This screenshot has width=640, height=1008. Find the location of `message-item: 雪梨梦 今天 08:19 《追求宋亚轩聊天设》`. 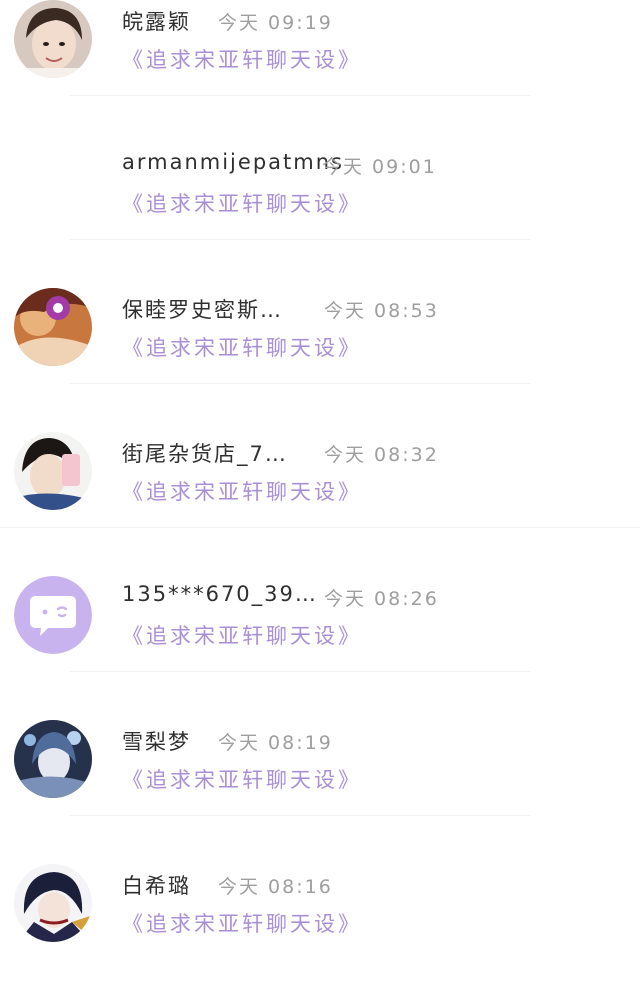

message-item: 雪梨梦 今天 08:19 《追求宋亚轩聊天设》 is located at coordinates (320, 792).